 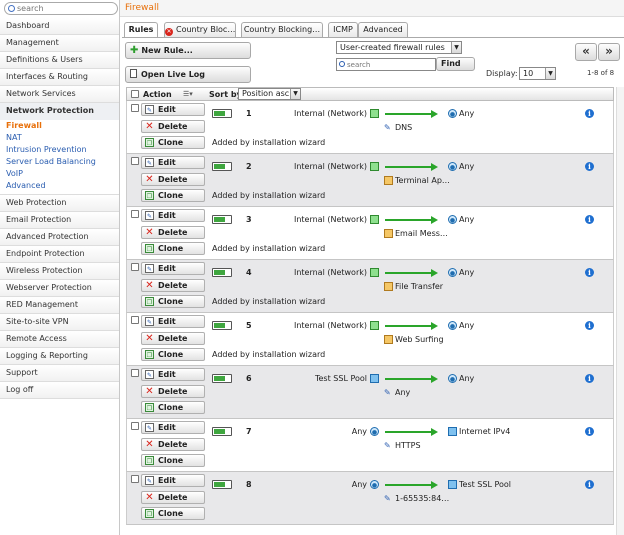 I want to click on sidebar-item-bottom-9: Logging & Reporting, so click(x=59, y=356).